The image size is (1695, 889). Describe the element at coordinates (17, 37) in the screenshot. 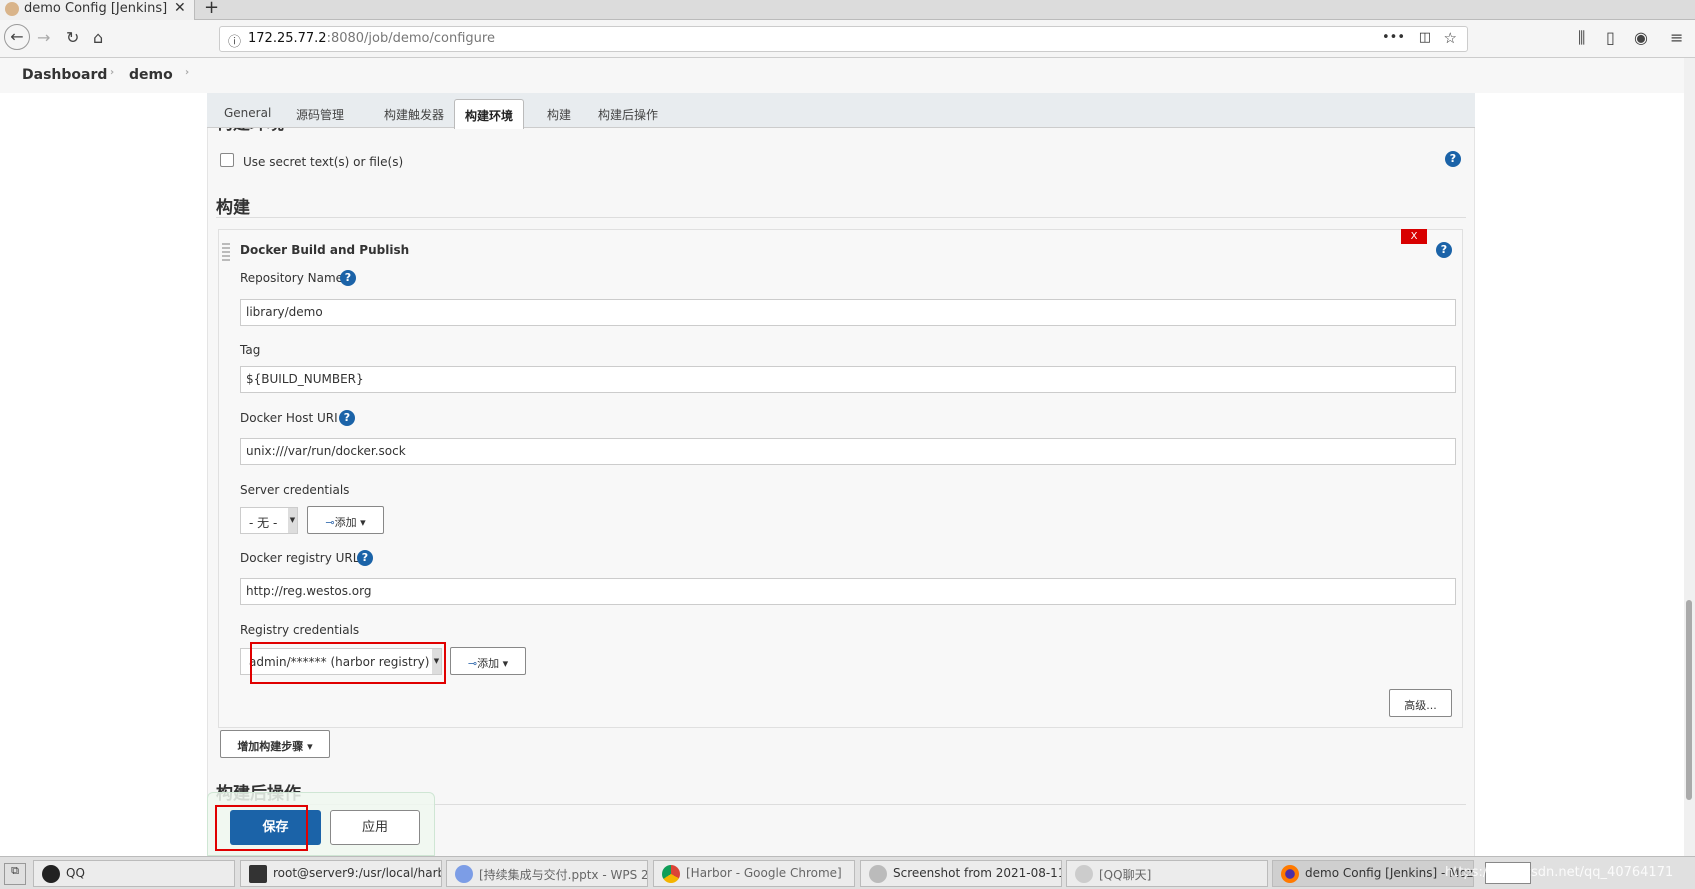

I see `back-icon: ←` at that location.